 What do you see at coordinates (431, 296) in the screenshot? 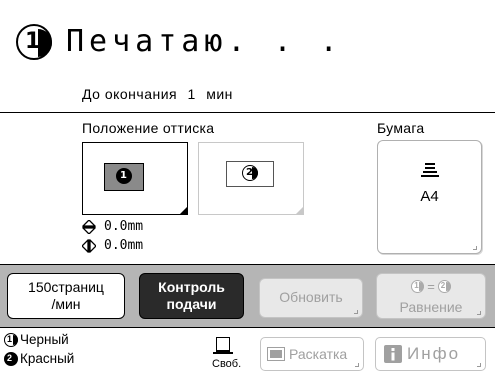
I see `balance-button: 1 = 2 Равнение` at bounding box center [431, 296].